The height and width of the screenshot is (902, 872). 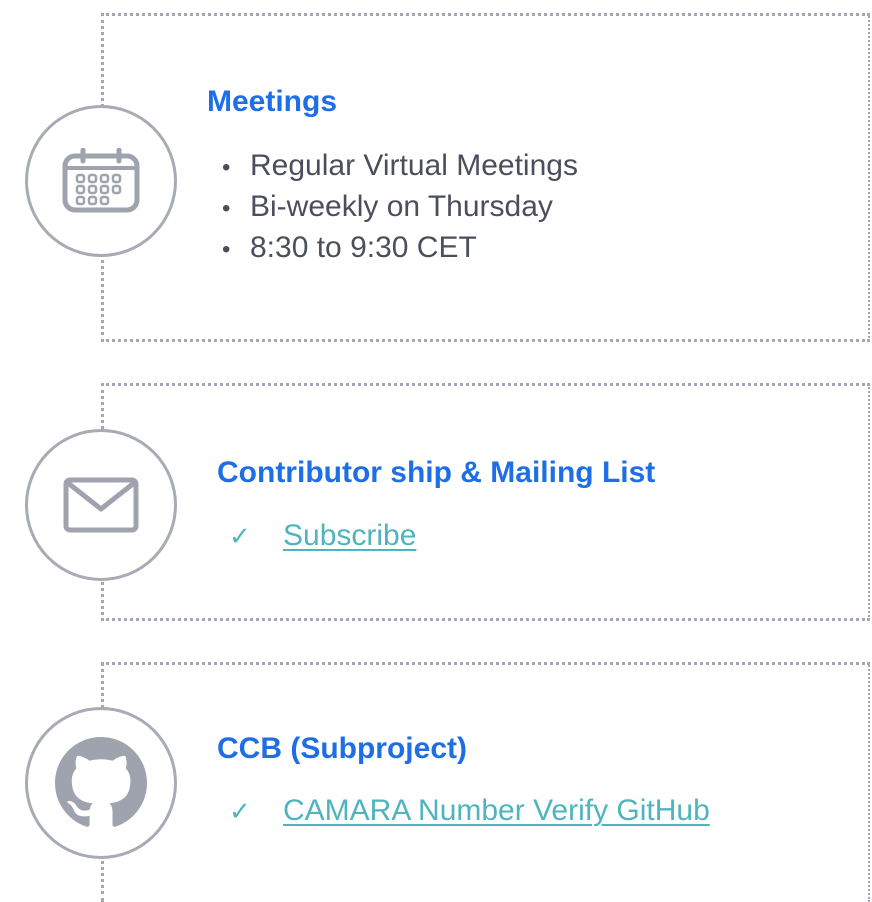 What do you see at coordinates (342, 748) in the screenshot?
I see `ccb-title: CCB (Subproject)` at bounding box center [342, 748].